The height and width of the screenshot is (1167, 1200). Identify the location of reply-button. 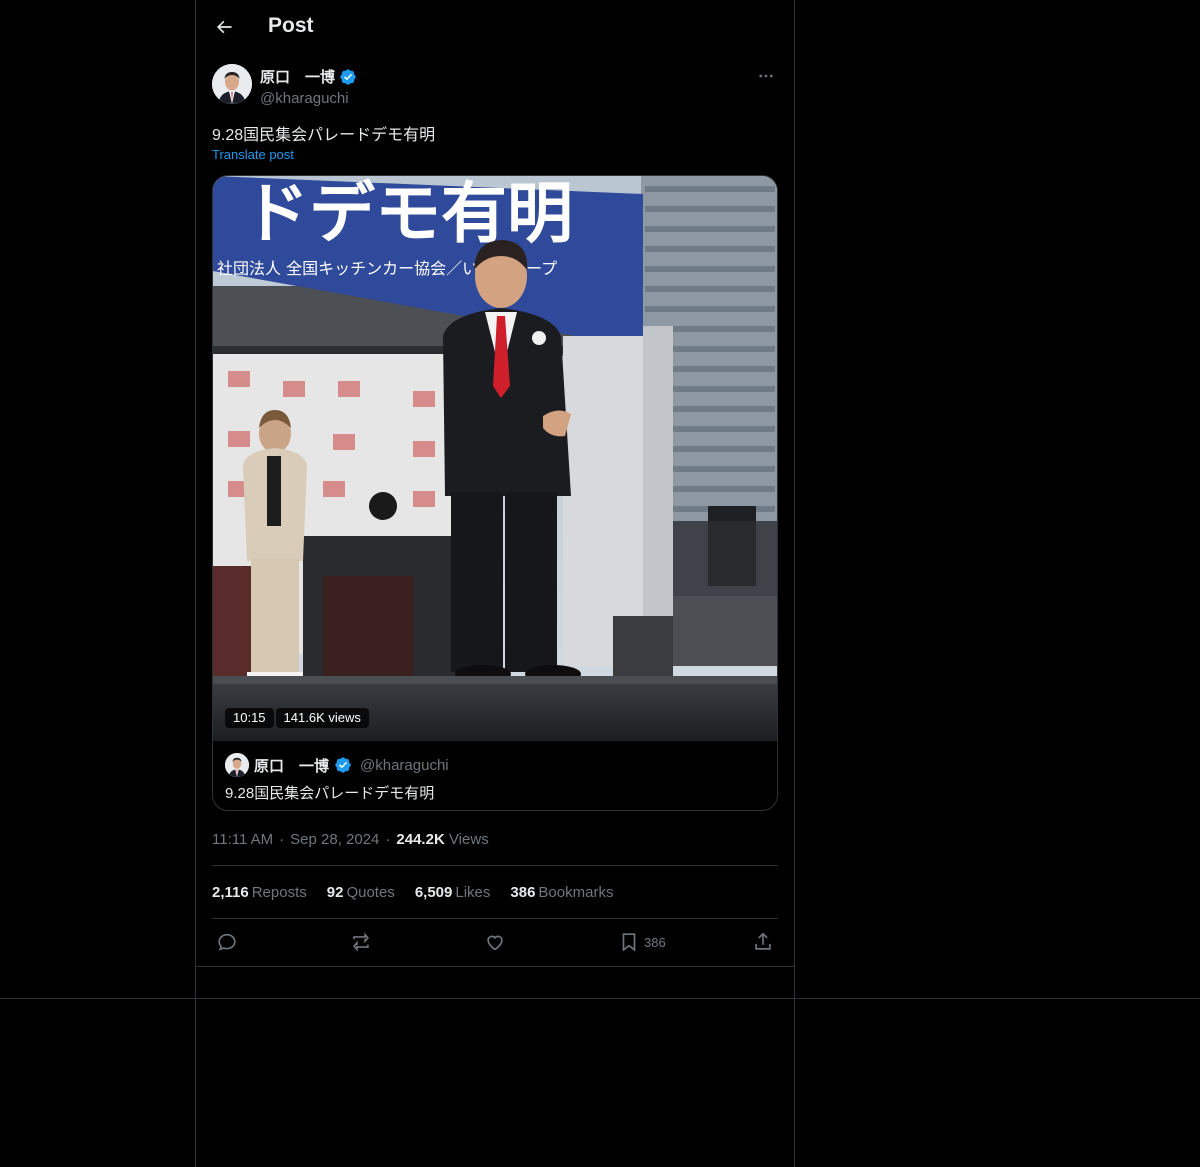
(227, 942).